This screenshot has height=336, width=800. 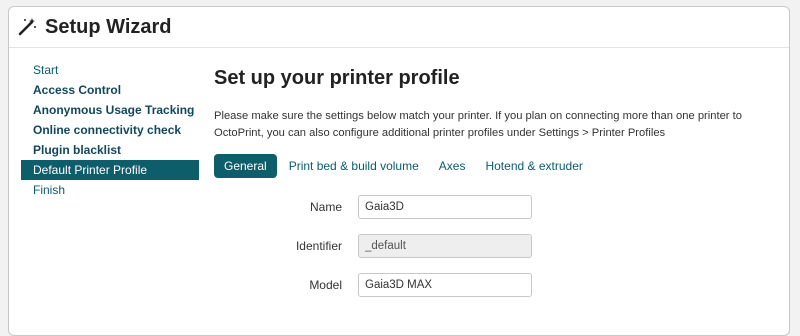 I want to click on tab-general: General, so click(x=245, y=166).